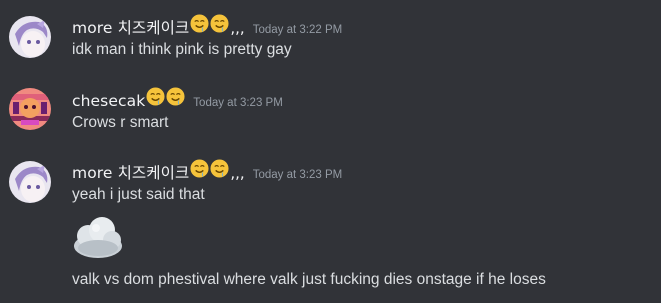 The image size is (661, 303). I want to click on username: chesecak, so click(108, 101).